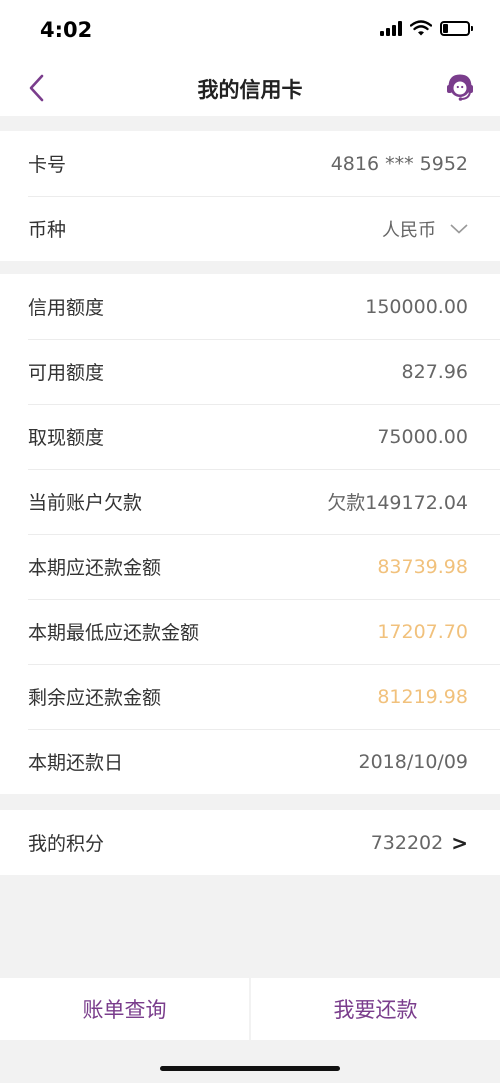  Describe the element at coordinates (66, 438) in the screenshot. I see `cash-limit-label: 取现额度` at that location.